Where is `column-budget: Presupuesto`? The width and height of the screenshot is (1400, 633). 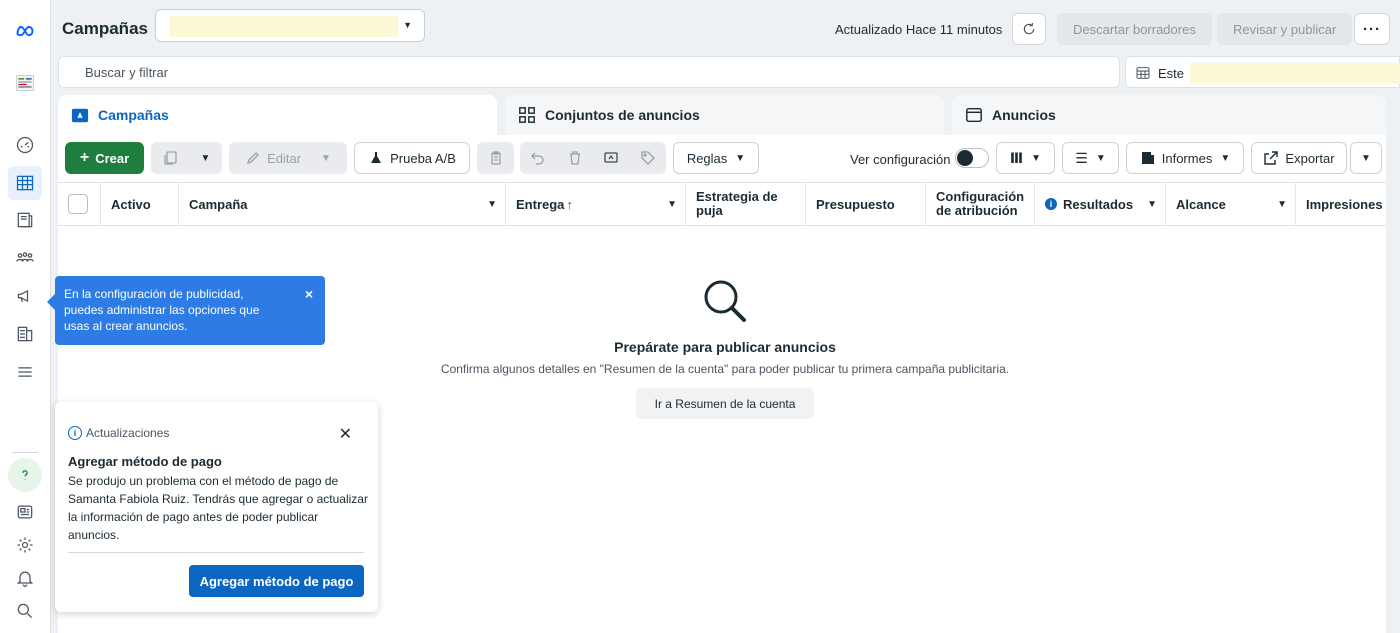 column-budget: Presupuesto is located at coordinates (866, 204).